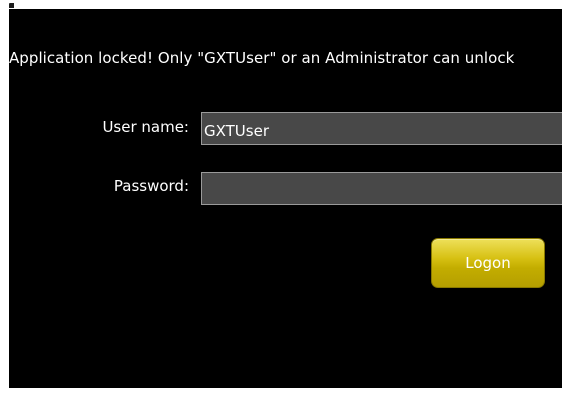 This screenshot has height=396, width=562. I want to click on password-label: Password:, so click(151, 186).